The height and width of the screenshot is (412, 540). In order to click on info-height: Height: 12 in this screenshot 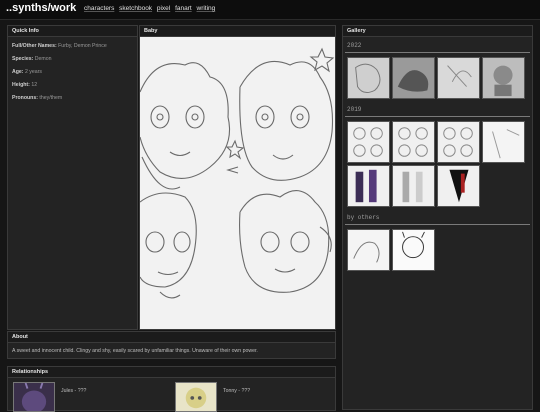, I will do `click(25, 85)`.